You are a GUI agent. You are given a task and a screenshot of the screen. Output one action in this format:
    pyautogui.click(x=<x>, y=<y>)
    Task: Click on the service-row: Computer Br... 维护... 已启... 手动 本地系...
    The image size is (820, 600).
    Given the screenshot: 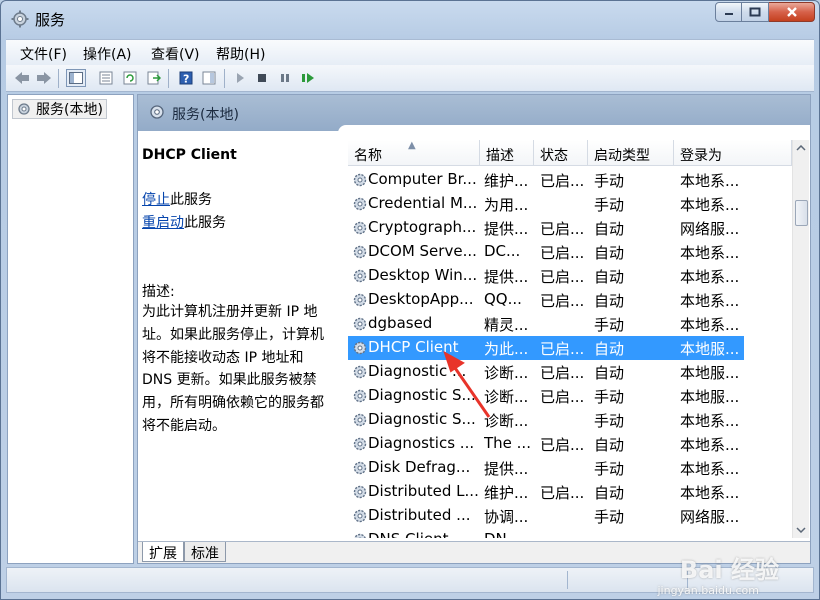 What is the action you would take?
    pyautogui.click(x=546, y=180)
    